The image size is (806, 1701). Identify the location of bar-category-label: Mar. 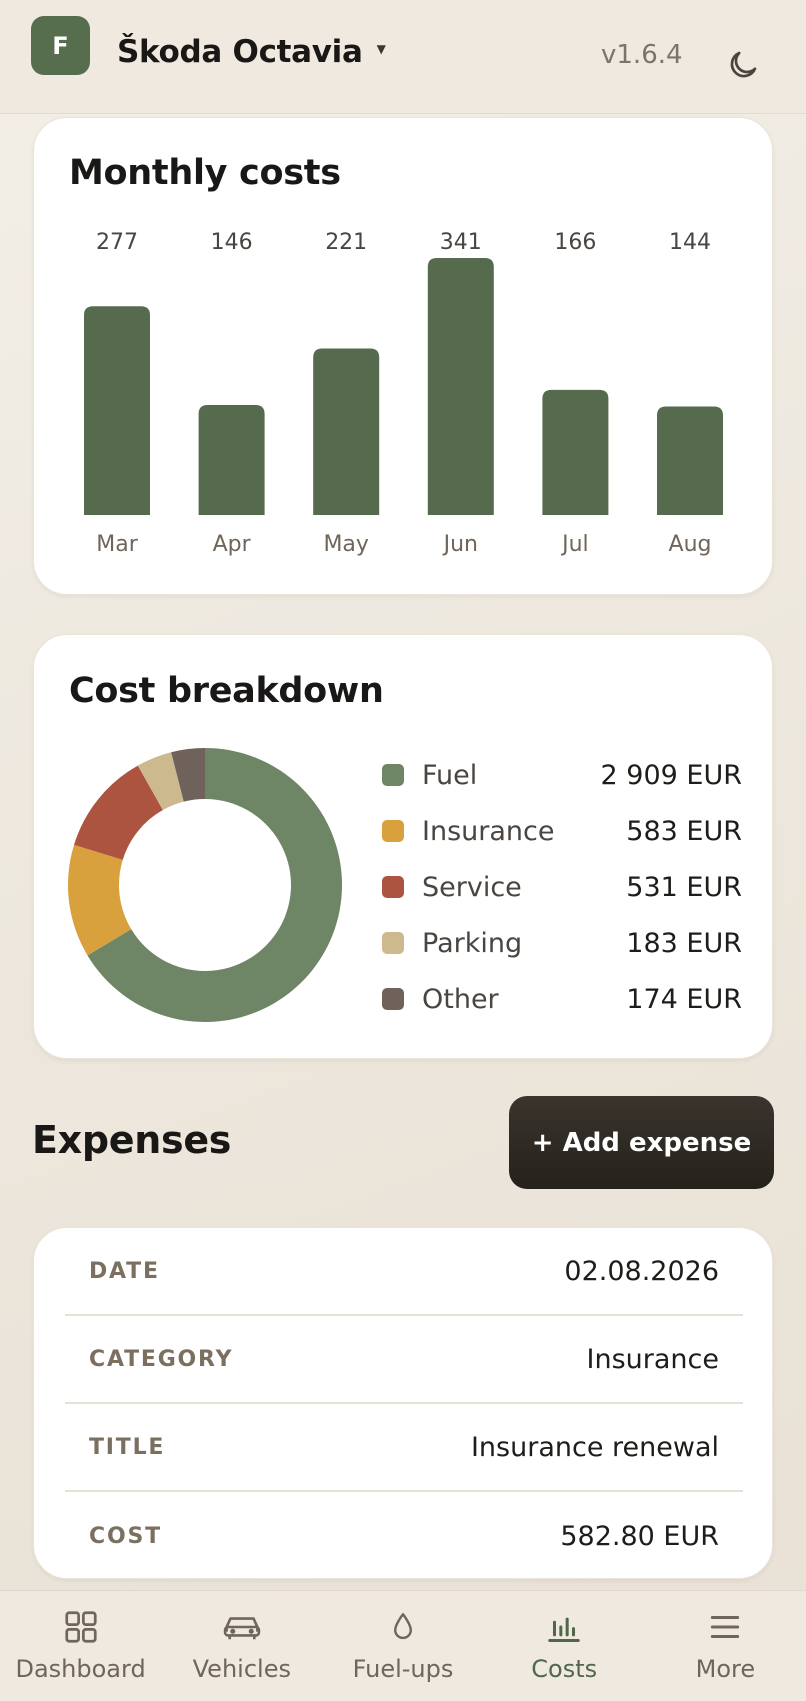
(117, 544).